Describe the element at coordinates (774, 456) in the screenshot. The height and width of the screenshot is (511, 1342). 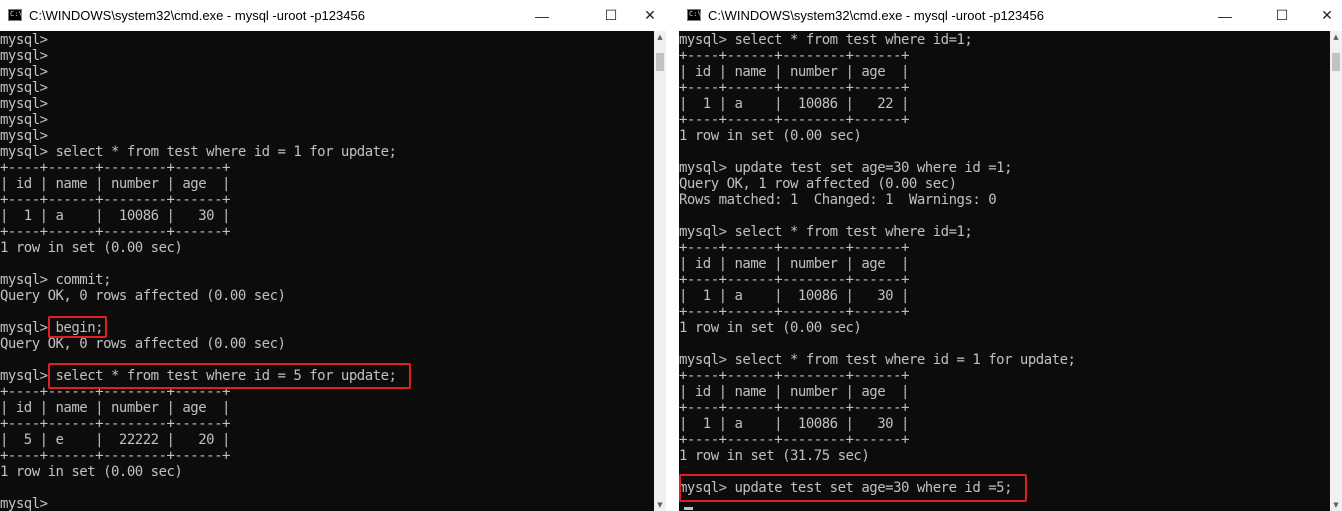
I see `console-line: 1 row in set (31.75 sec)` at that location.